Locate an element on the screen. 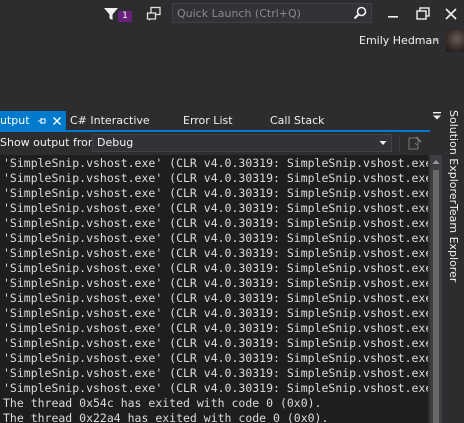  tab-team-explorer: Team Explorer is located at coordinates (453, 243).